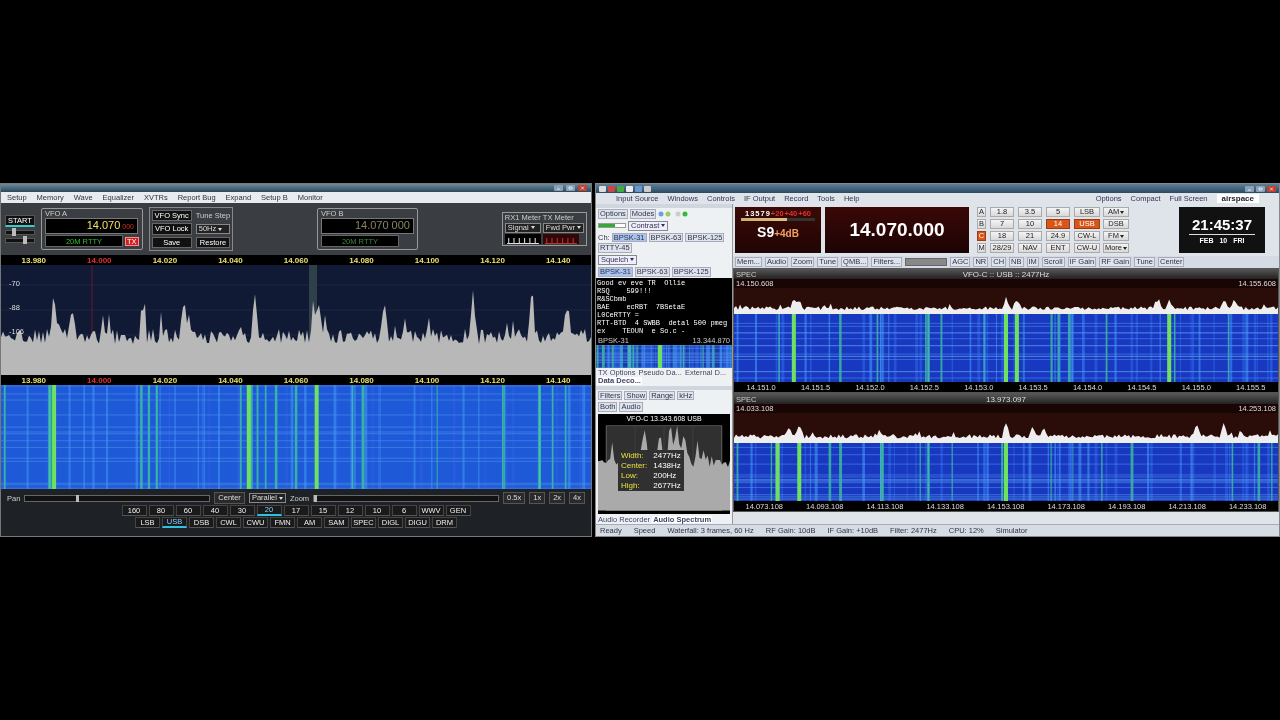 This screenshot has width=1280, height=720. Describe the element at coordinates (1221, 225) in the screenshot. I see `clock-time: 21:45:37` at that location.